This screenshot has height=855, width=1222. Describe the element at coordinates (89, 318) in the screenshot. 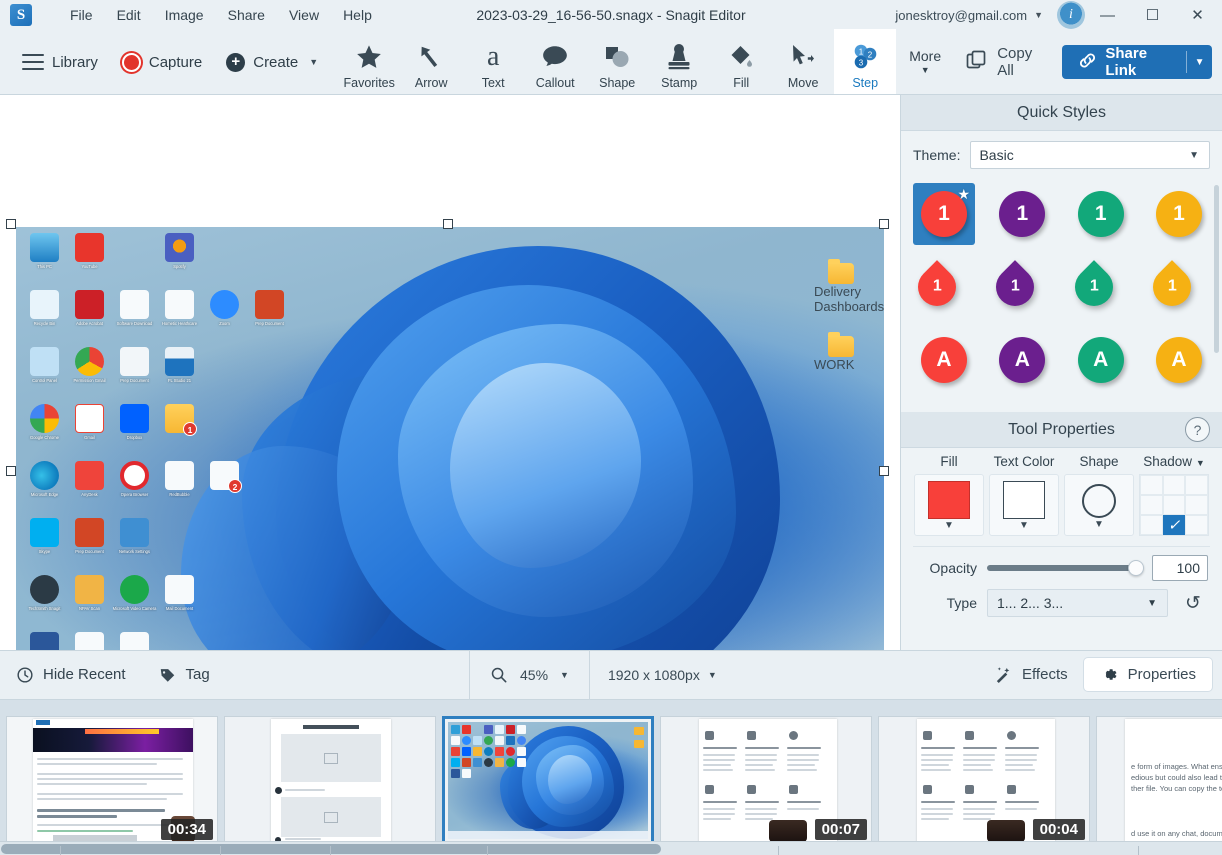

I see `desktop-icon: Adobe Acrobat` at that location.